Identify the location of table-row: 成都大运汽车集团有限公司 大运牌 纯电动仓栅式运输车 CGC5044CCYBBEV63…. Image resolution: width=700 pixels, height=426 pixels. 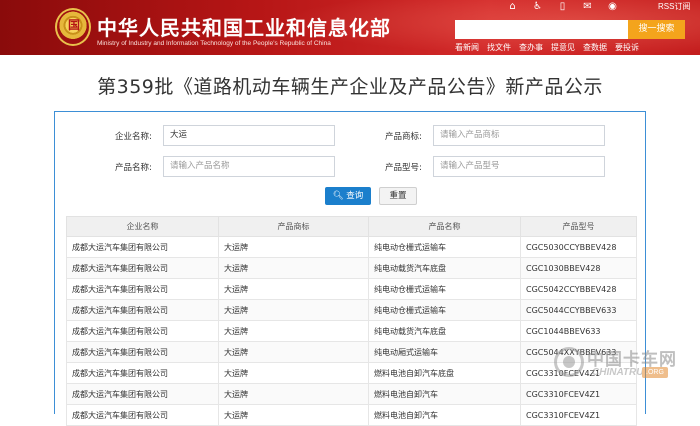
(351, 310).